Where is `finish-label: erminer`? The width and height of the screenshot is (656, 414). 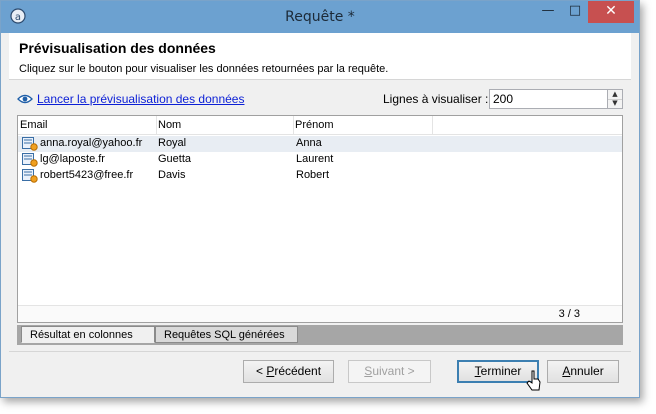
finish-label: erminer is located at coordinates (501, 371).